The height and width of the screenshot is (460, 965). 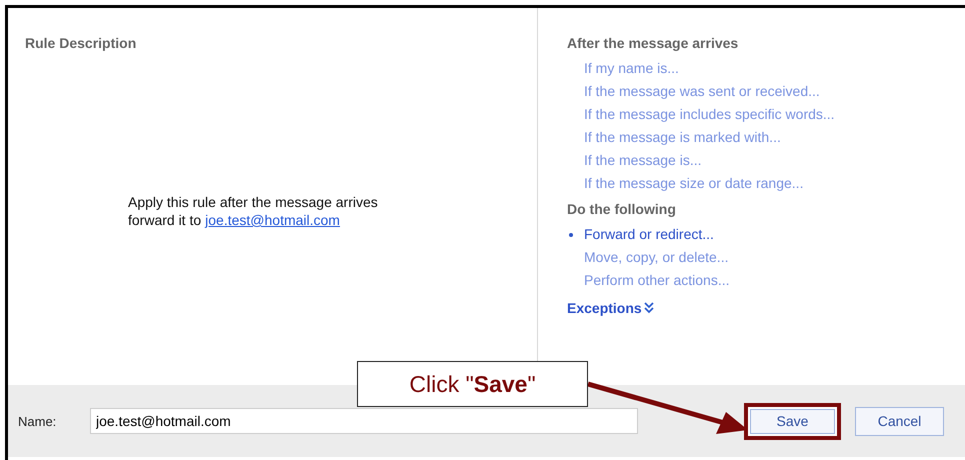 I want to click on section-heading: Do the following, so click(x=622, y=209).